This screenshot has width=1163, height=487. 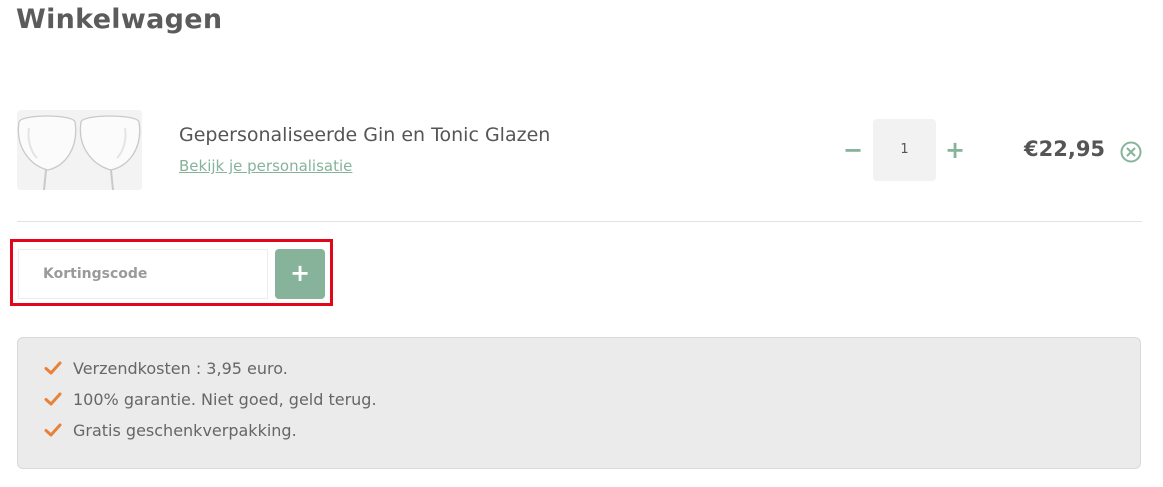 I want to click on info-item: Verzendkosten : 3,95 euro., so click(x=166, y=370).